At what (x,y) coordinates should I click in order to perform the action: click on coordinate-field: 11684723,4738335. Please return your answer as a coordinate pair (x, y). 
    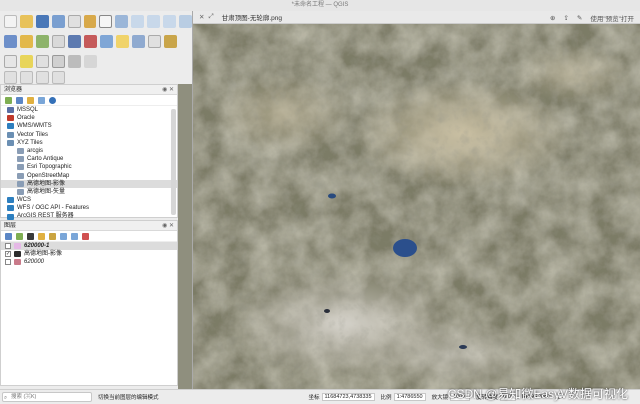
    Looking at the image, I should click on (348, 397).